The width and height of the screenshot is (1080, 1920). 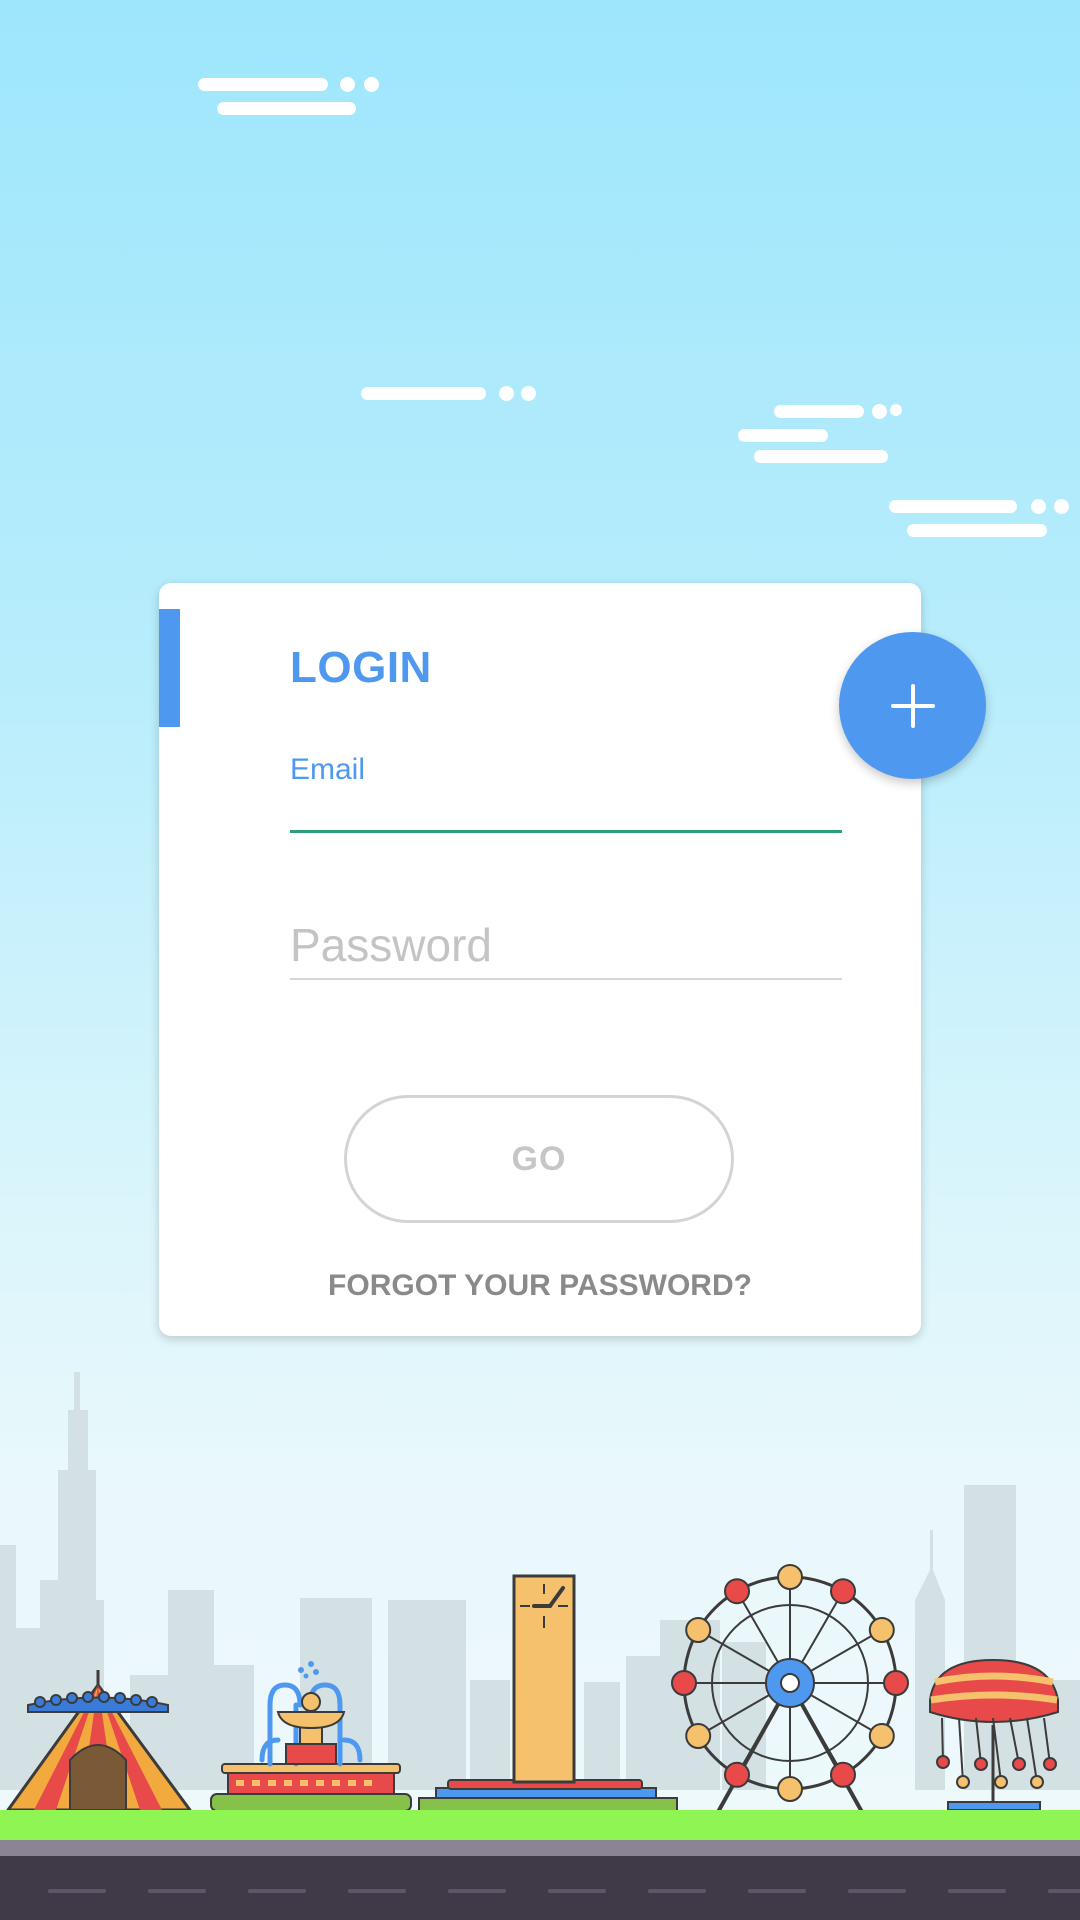 What do you see at coordinates (540, 1825) in the screenshot?
I see `grass` at bounding box center [540, 1825].